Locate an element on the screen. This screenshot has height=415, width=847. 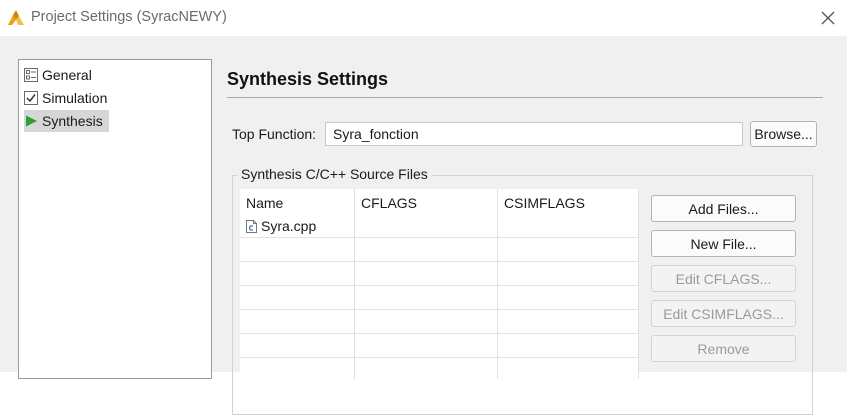
top-function-label: Top Function: is located at coordinates (274, 134).